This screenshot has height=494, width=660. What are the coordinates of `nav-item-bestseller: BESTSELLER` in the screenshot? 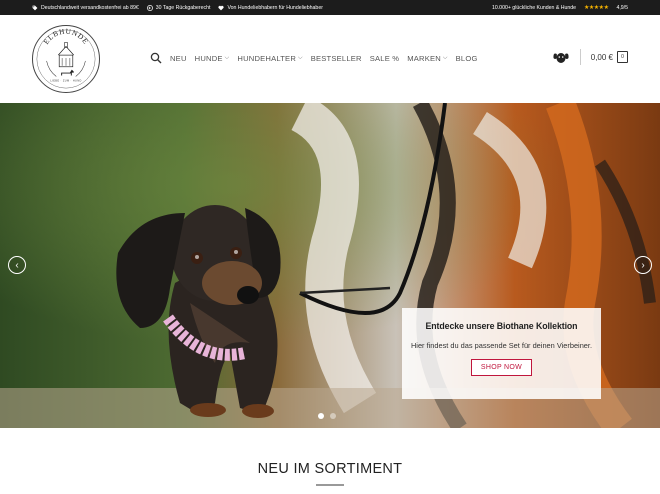 It's located at (336, 58).